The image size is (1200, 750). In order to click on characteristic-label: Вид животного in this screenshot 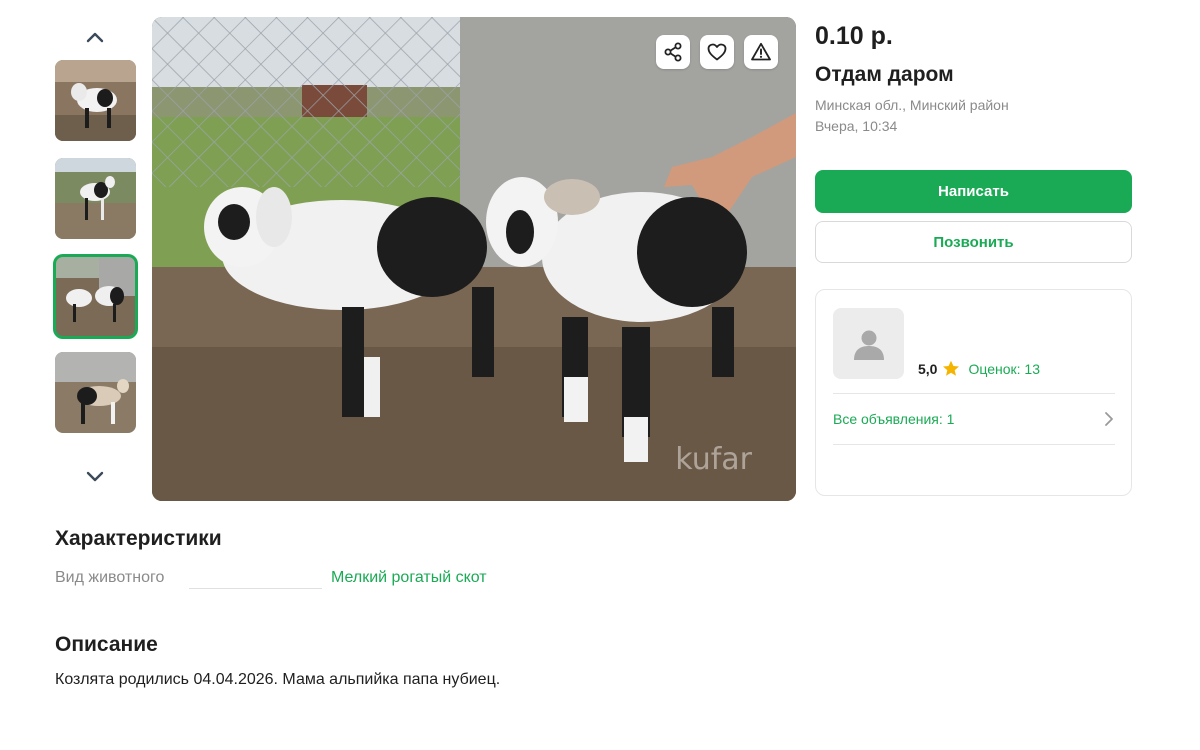, I will do `click(110, 577)`.